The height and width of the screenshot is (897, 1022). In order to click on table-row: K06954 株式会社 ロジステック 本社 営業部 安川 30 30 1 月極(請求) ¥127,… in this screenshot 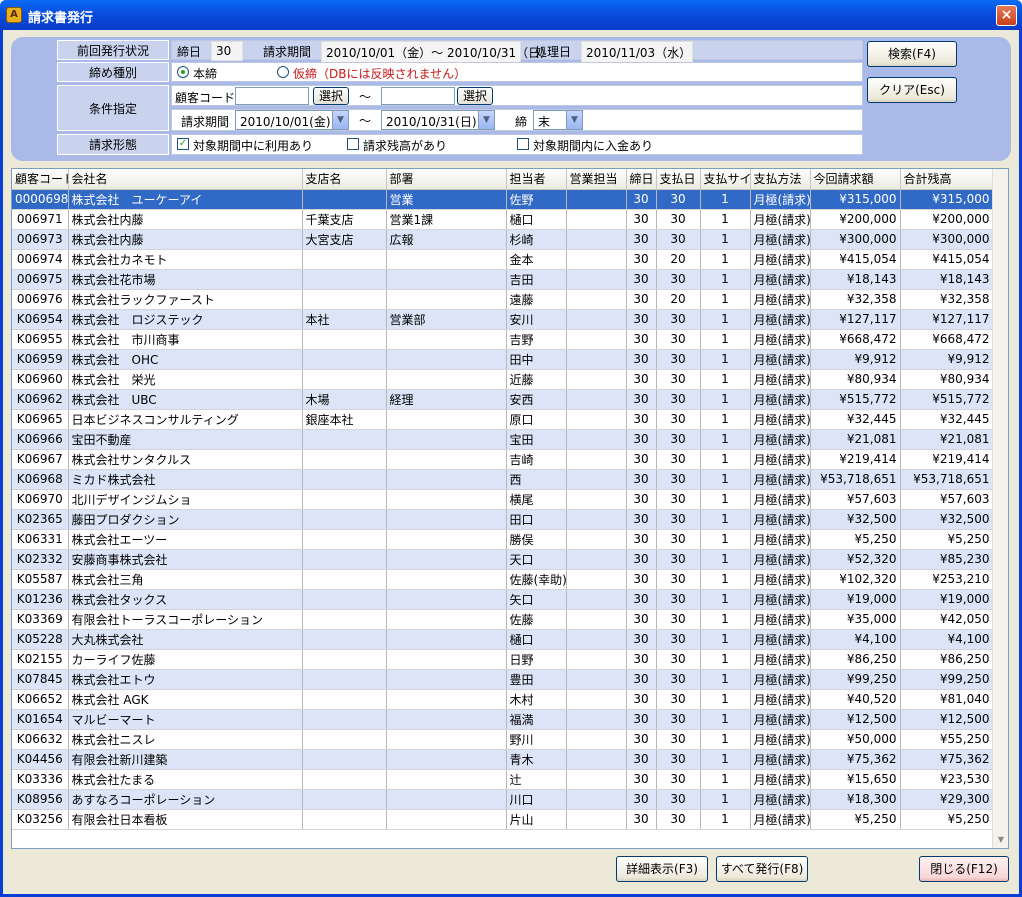, I will do `click(503, 319)`.